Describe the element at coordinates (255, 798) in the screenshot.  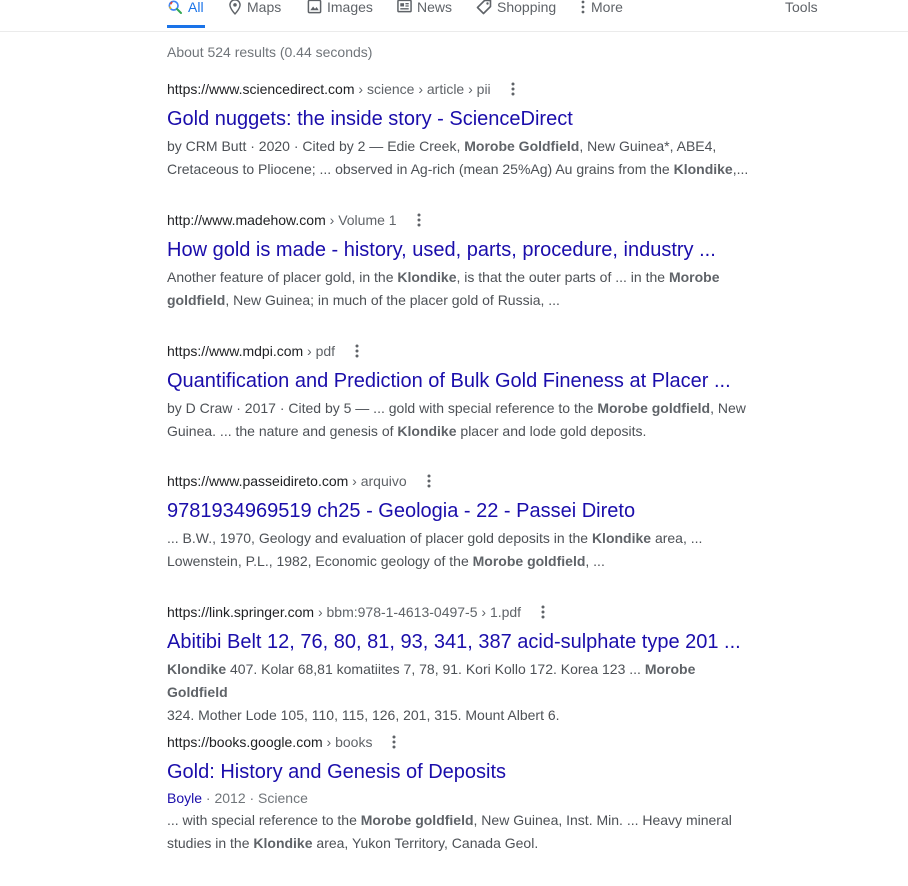
I see `result-meta-text: · 2012 · Science` at that location.